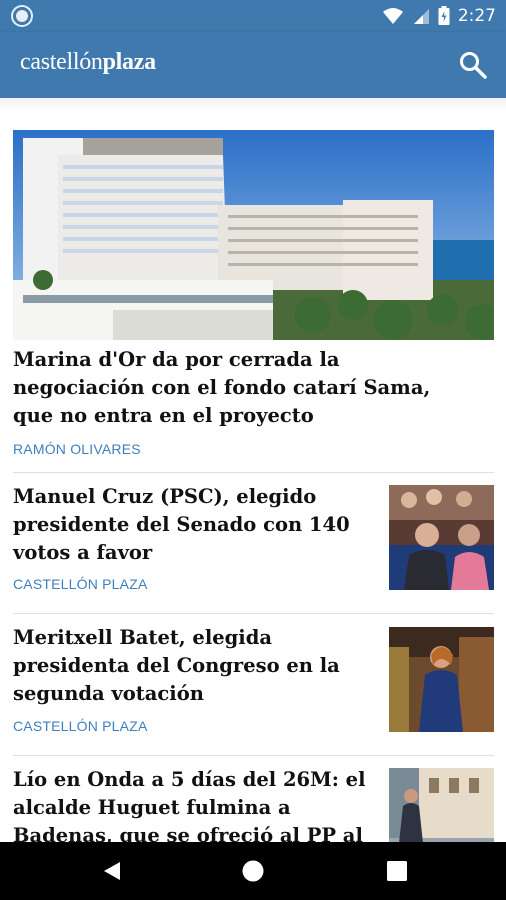  What do you see at coordinates (77, 449) in the screenshot?
I see `article-author: RAMÓN OLIVARES` at bounding box center [77, 449].